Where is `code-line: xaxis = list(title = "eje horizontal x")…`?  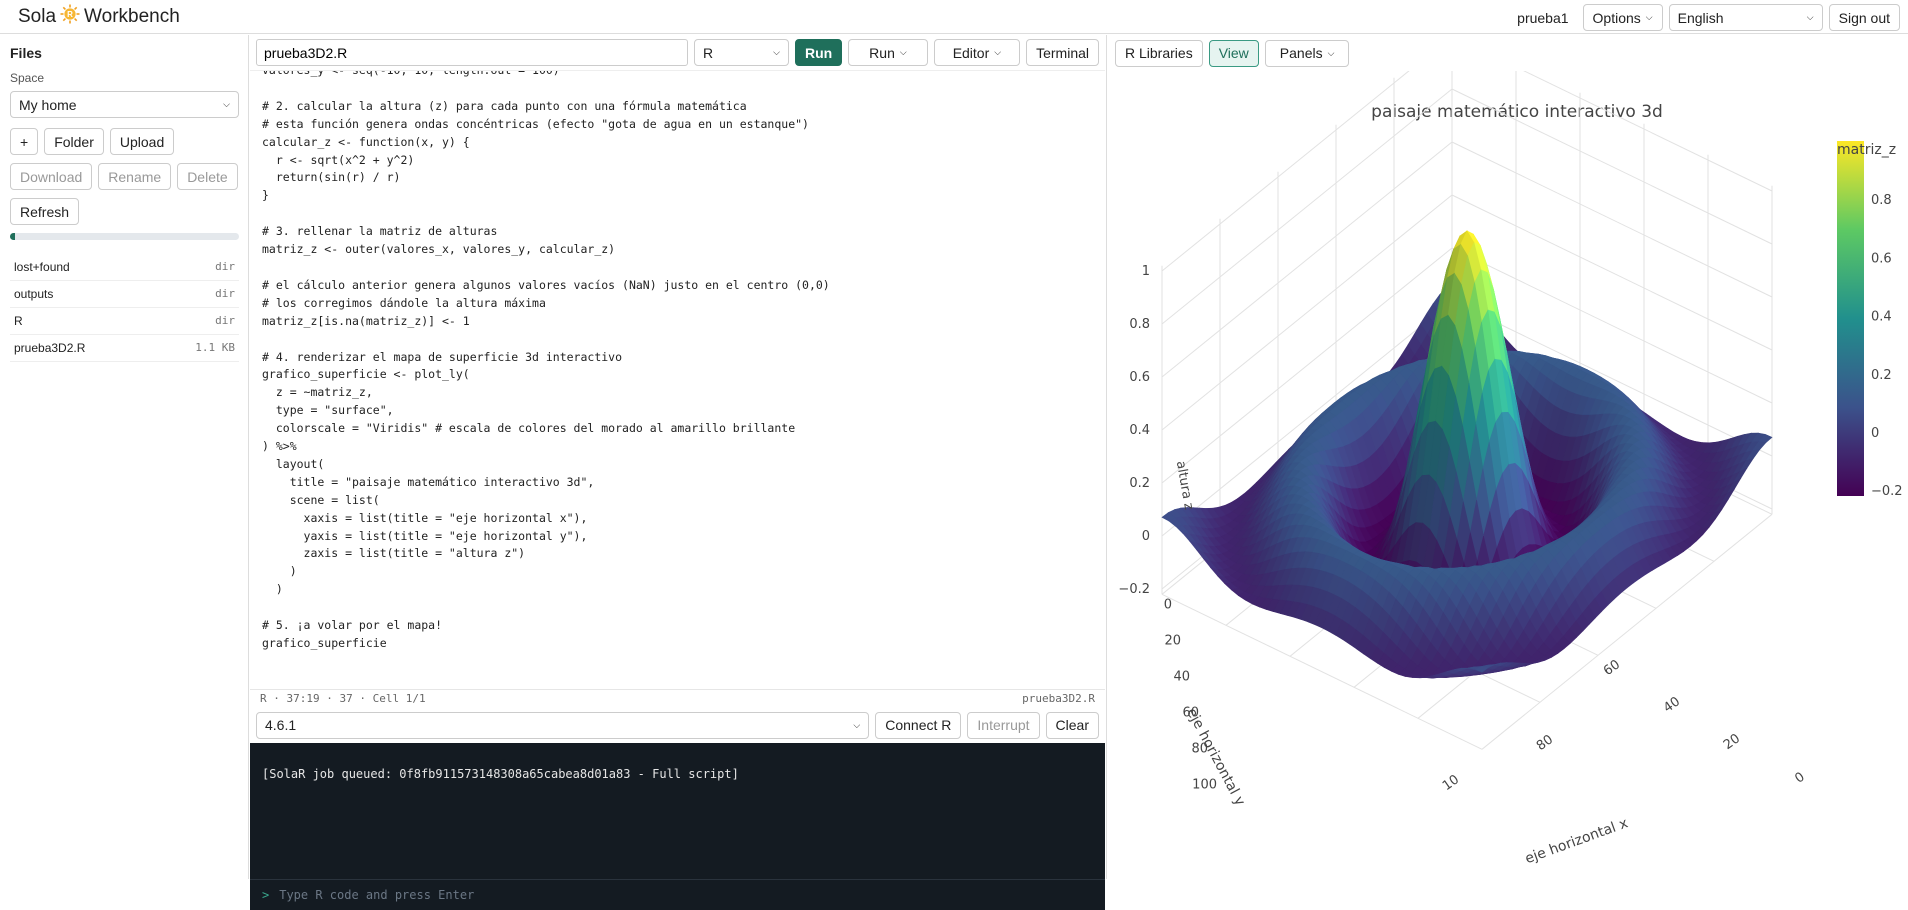 code-line: xaxis = list(title = "eje horizontal x")… is located at coordinates (425, 517).